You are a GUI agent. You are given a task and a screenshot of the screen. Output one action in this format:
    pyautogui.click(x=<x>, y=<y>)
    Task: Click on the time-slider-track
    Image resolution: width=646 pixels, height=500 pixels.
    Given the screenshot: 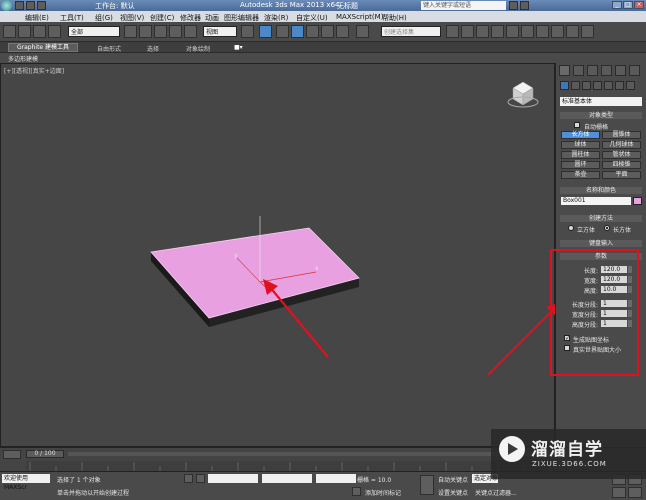 What is the action you would take?
    pyautogui.click(x=312, y=454)
    